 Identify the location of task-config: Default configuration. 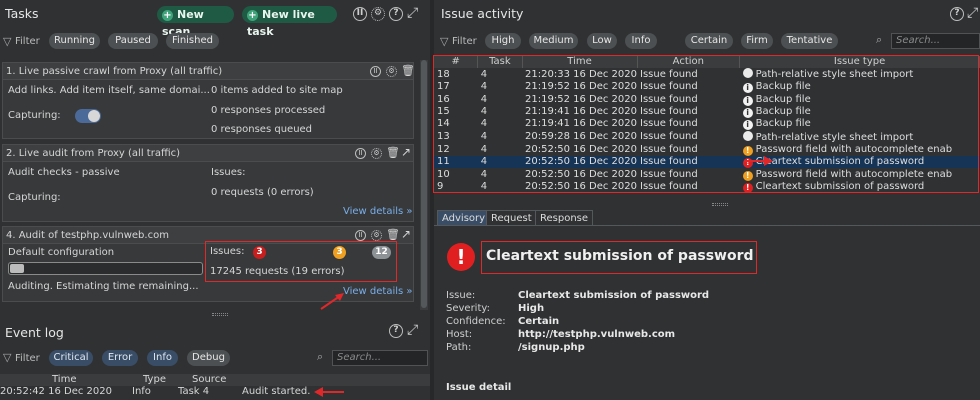
(61, 252).